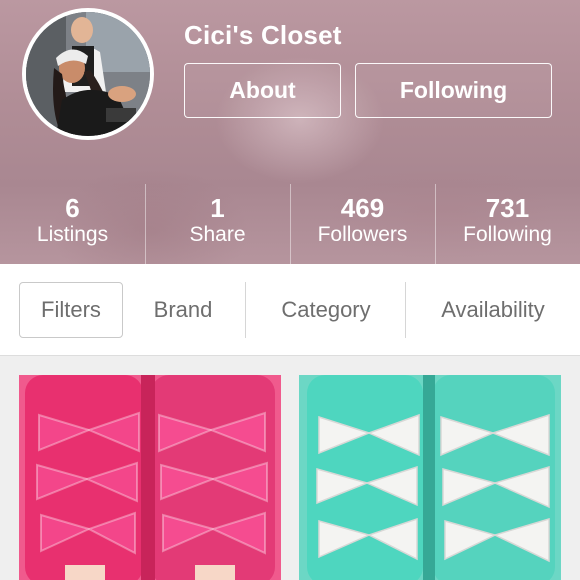 This screenshot has width=580, height=580. I want to click on stat-count: 731, so click(507, 208).